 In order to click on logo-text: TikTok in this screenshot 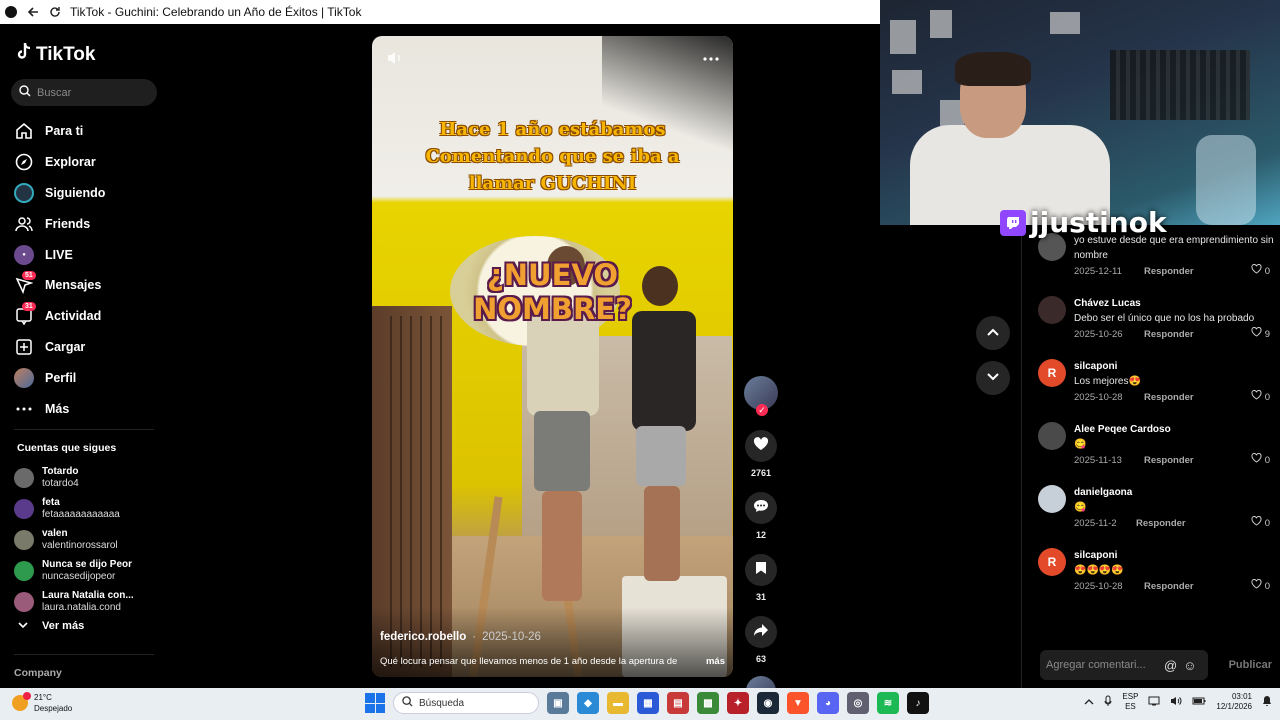, I will do `click(66, 54)`.